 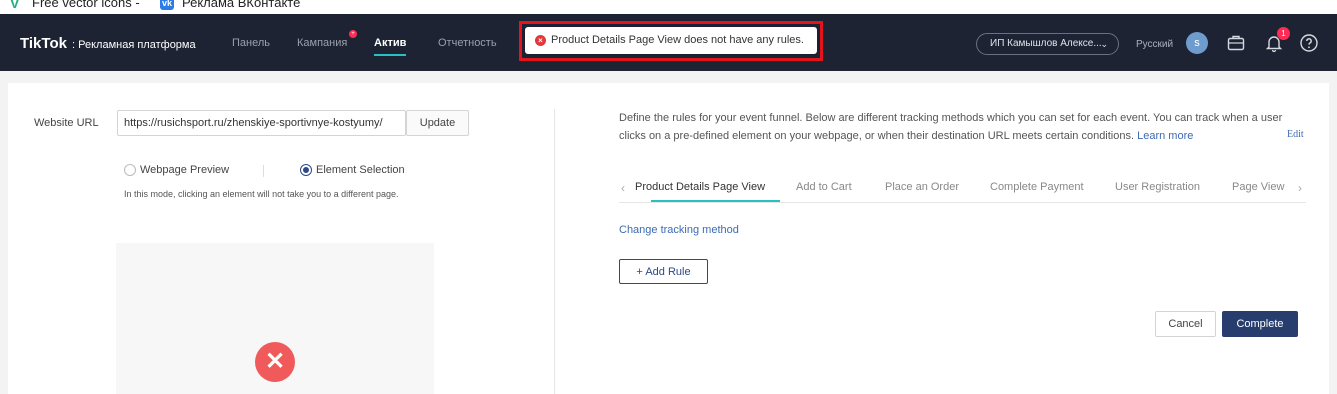 What do you see at coordinates (132, 45) in the screenshot?
I see `logo-subtitle: : Рекламная платформа` at bounding box center [132, 45].